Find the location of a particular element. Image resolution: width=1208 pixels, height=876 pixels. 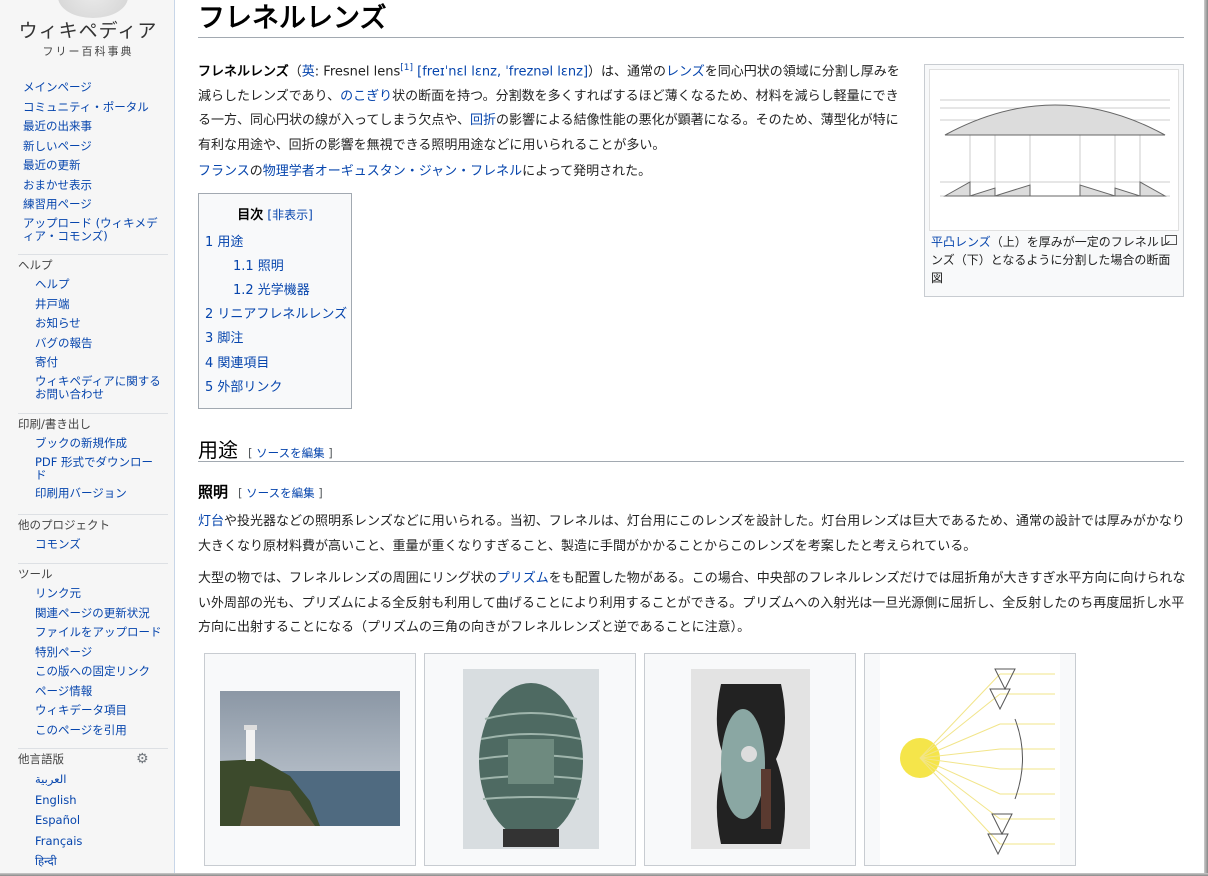

section-heading-usage: 用途 [ ソースを編集 ] is located at coordinates (265, 448).